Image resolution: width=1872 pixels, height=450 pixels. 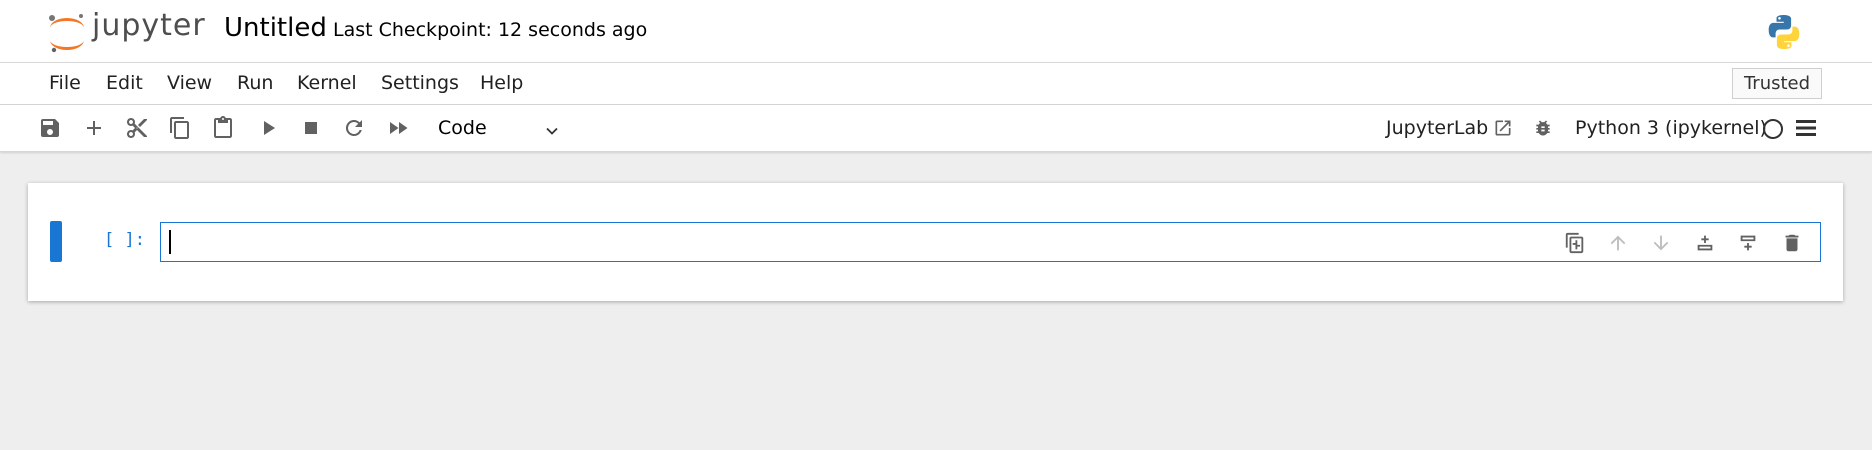 I want to click on insert-cell-button, so click(x=94, y=128).